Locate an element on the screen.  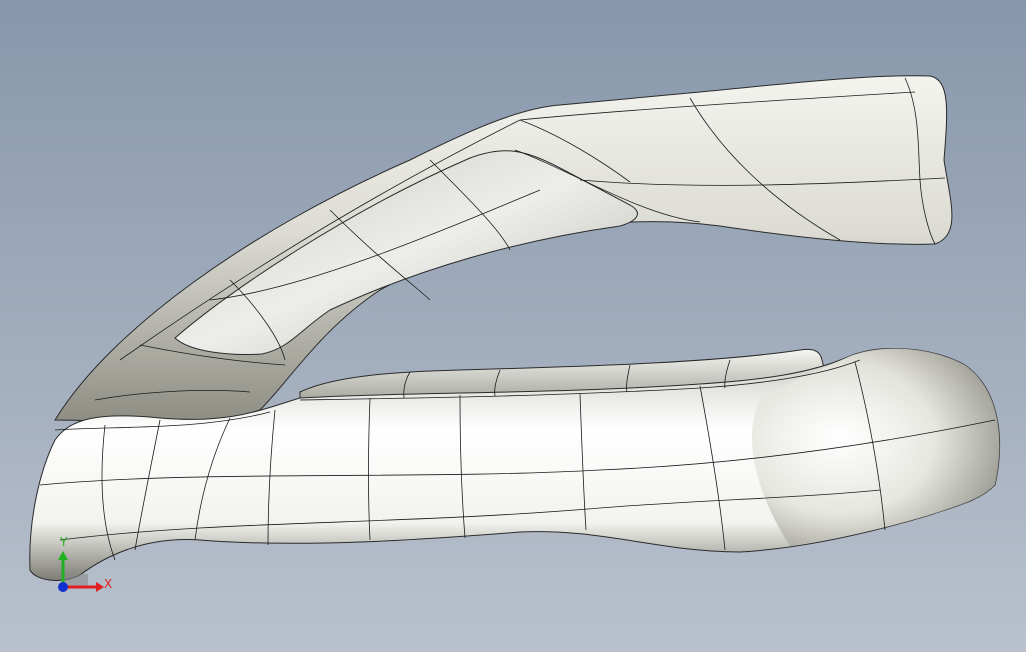
y-axis-label: Y is located at coordinates (63, 542).